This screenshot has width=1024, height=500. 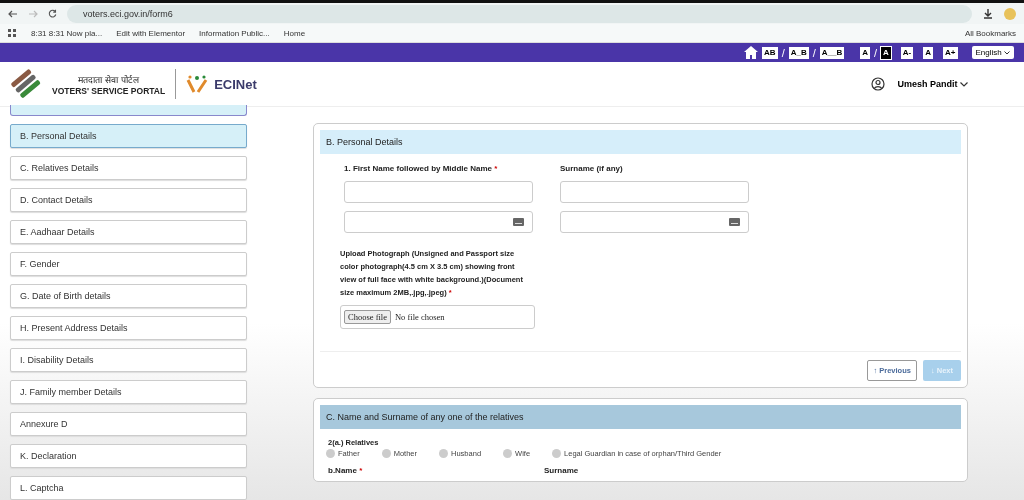 What do you see at coordinates (421, 168) in the screenshot?
I see `field-label: 1. First Name followed by Middle Name *` at bounding box center [421, 168].